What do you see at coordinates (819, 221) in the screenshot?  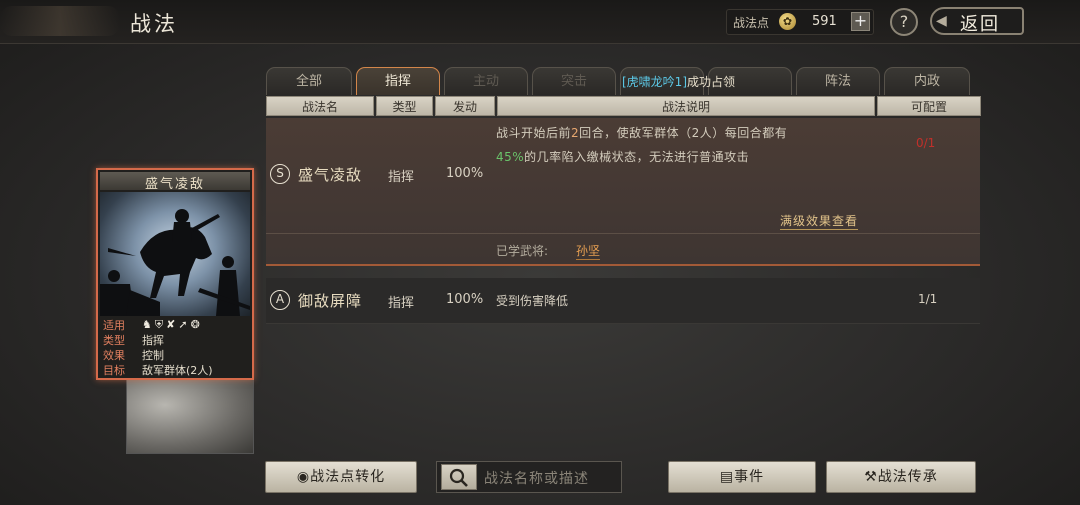 I see `full-level-effect-link: 满级效果查看` at bounding box center [819, 221].